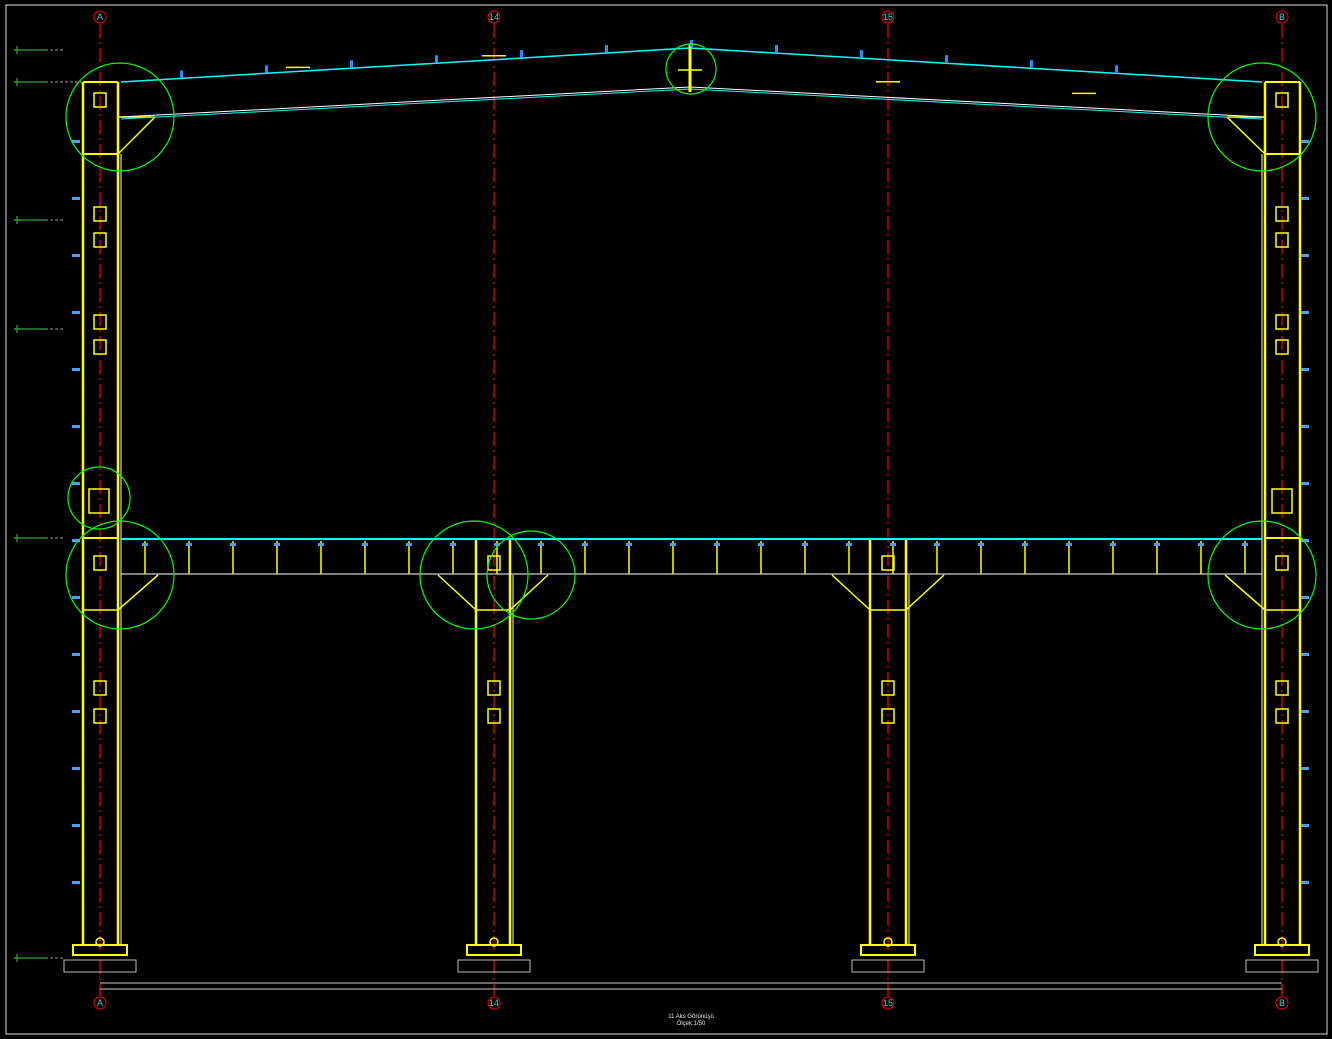 This screenshot has width=1332, height=1039. What do you see at coordinates (99, 501) in the screenshot?
I see `splice-plate` at bounding box center [99, 501].